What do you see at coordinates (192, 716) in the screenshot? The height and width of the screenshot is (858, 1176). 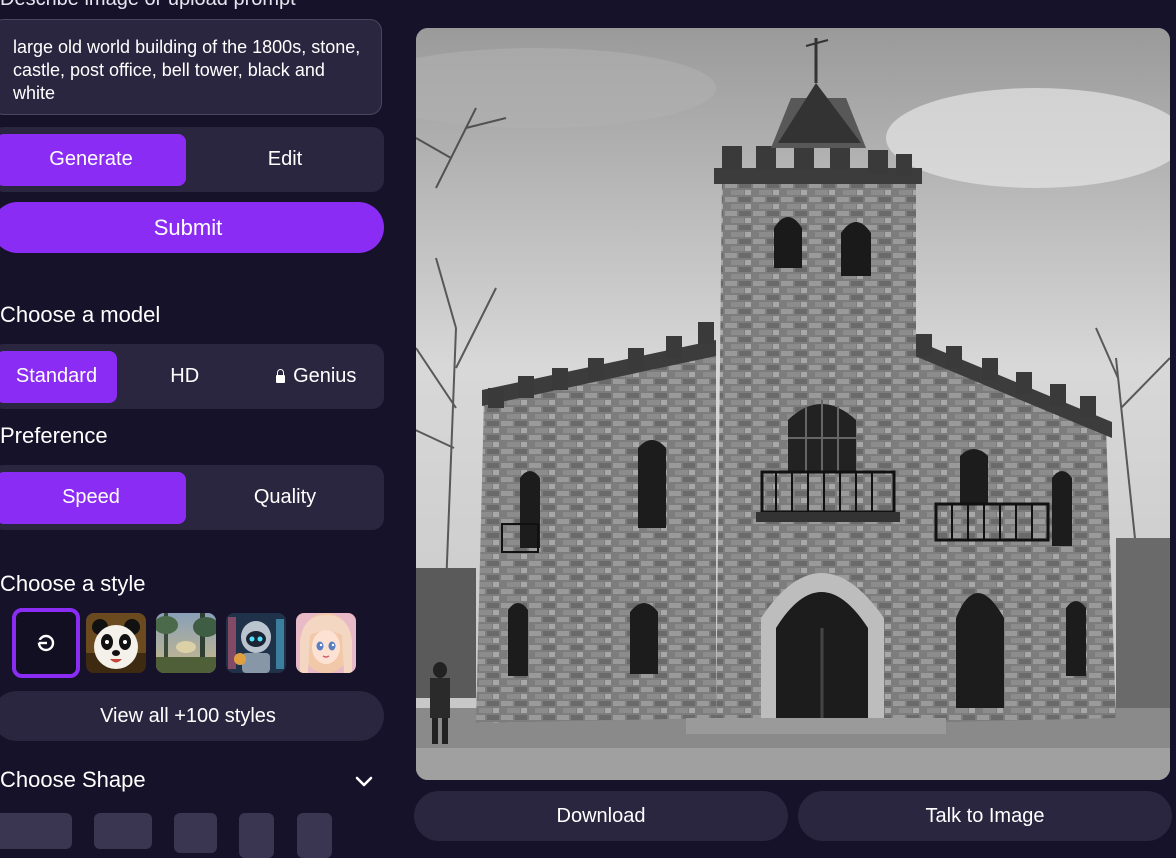 I see `view-all-styles-button: View all +100 styles` at bounding box center [192, 716].